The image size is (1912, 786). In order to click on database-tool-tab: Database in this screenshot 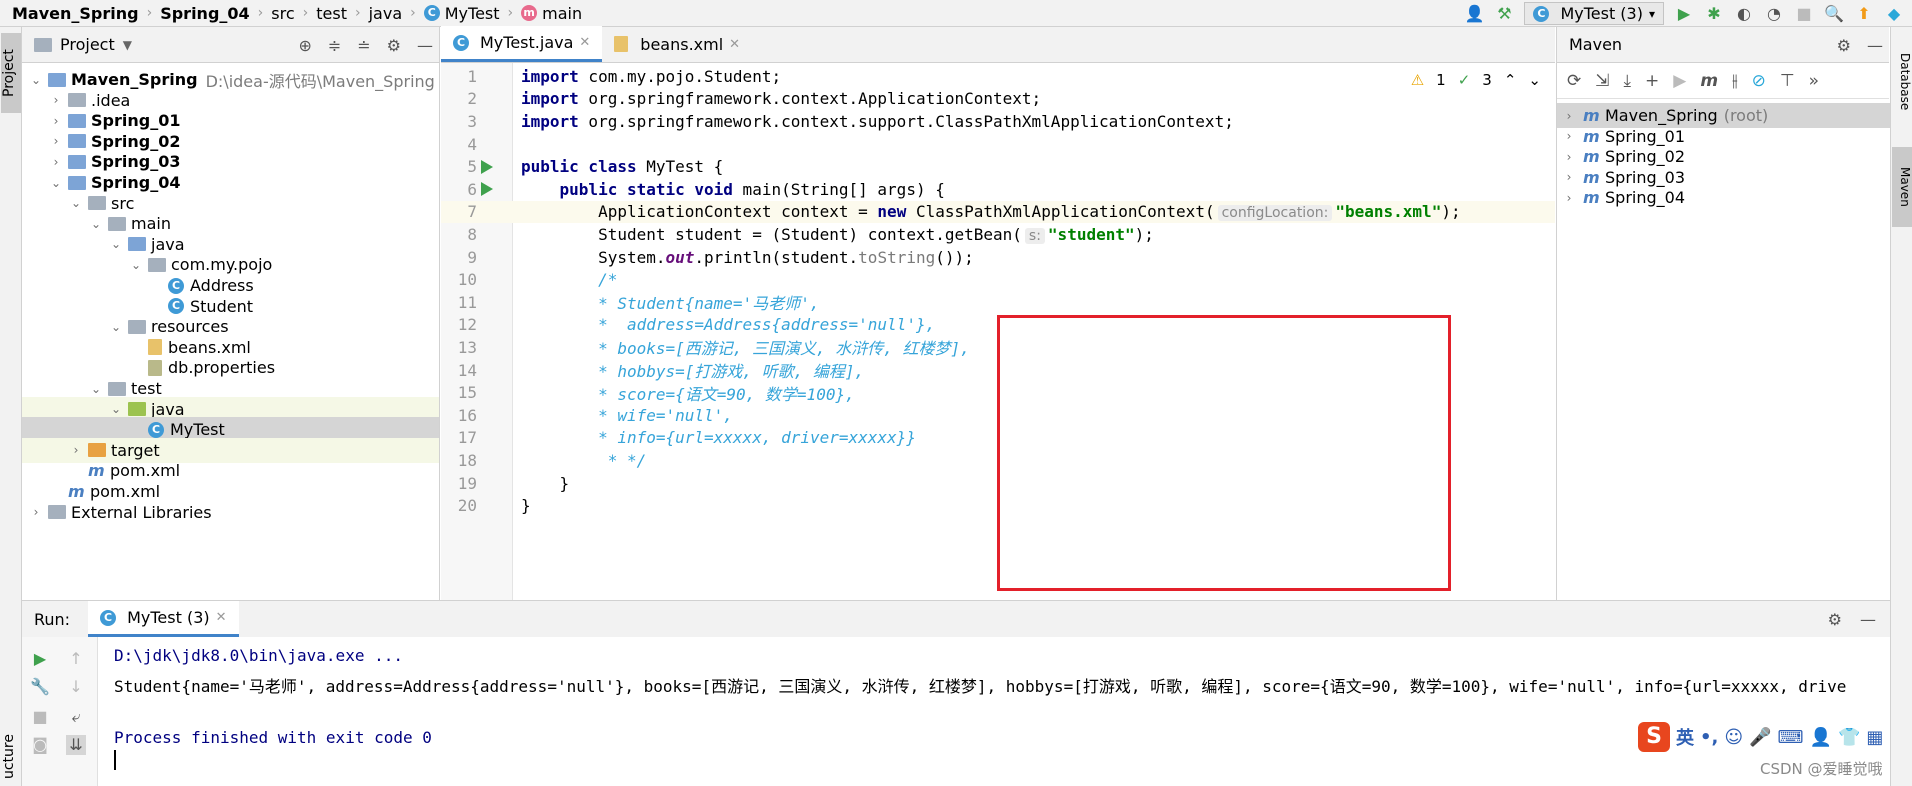, I will do `click(1902, 82)`.